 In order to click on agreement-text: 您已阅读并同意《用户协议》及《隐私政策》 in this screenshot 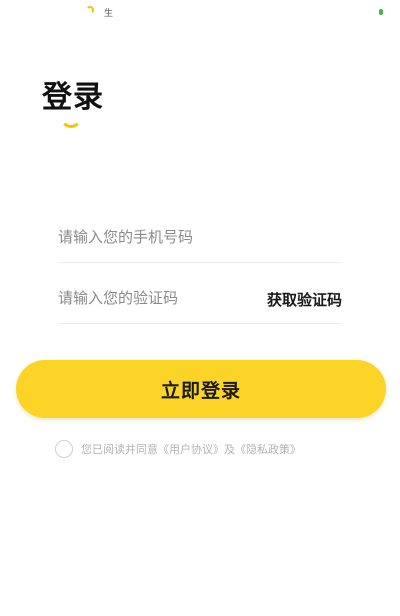, I will do `click(191, 449)`.